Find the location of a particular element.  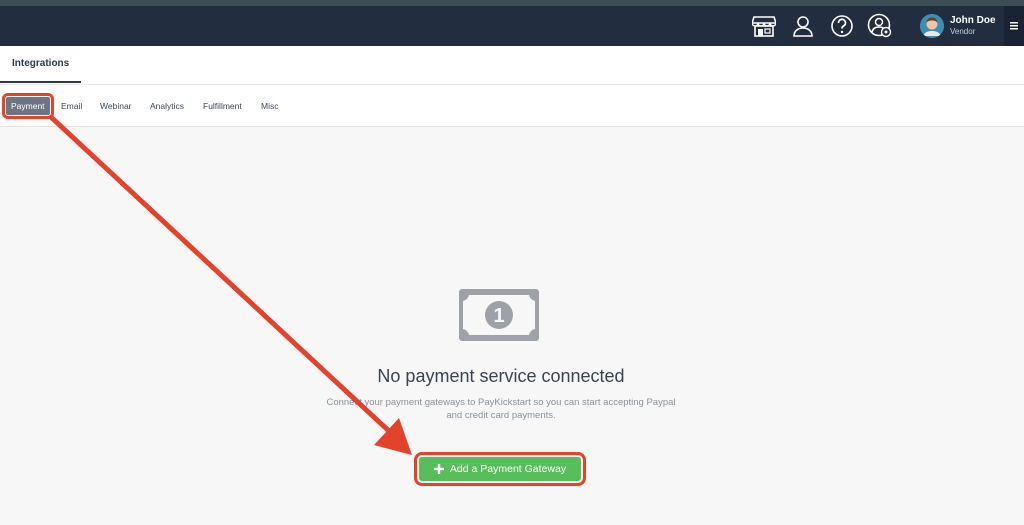

hamburger-icon is located at coordinates (1014, 26).